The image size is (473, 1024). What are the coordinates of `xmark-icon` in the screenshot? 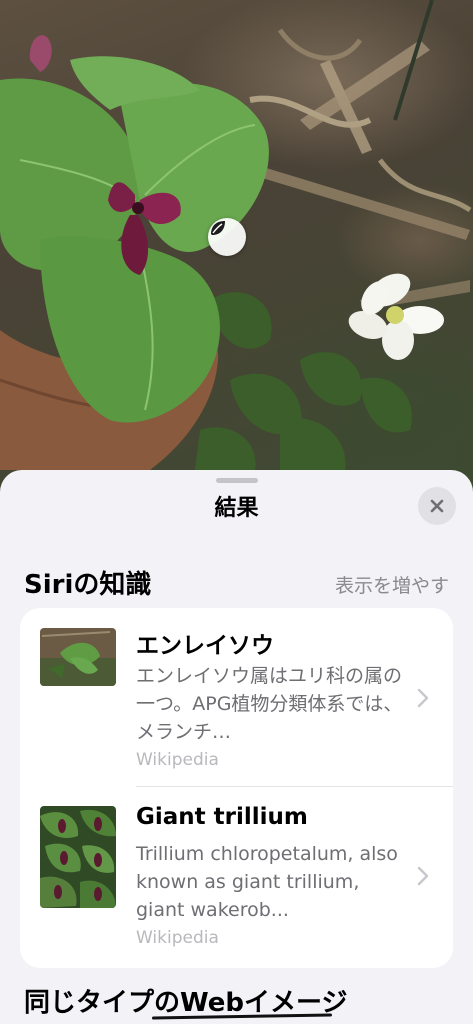 It's located at (437, 506).